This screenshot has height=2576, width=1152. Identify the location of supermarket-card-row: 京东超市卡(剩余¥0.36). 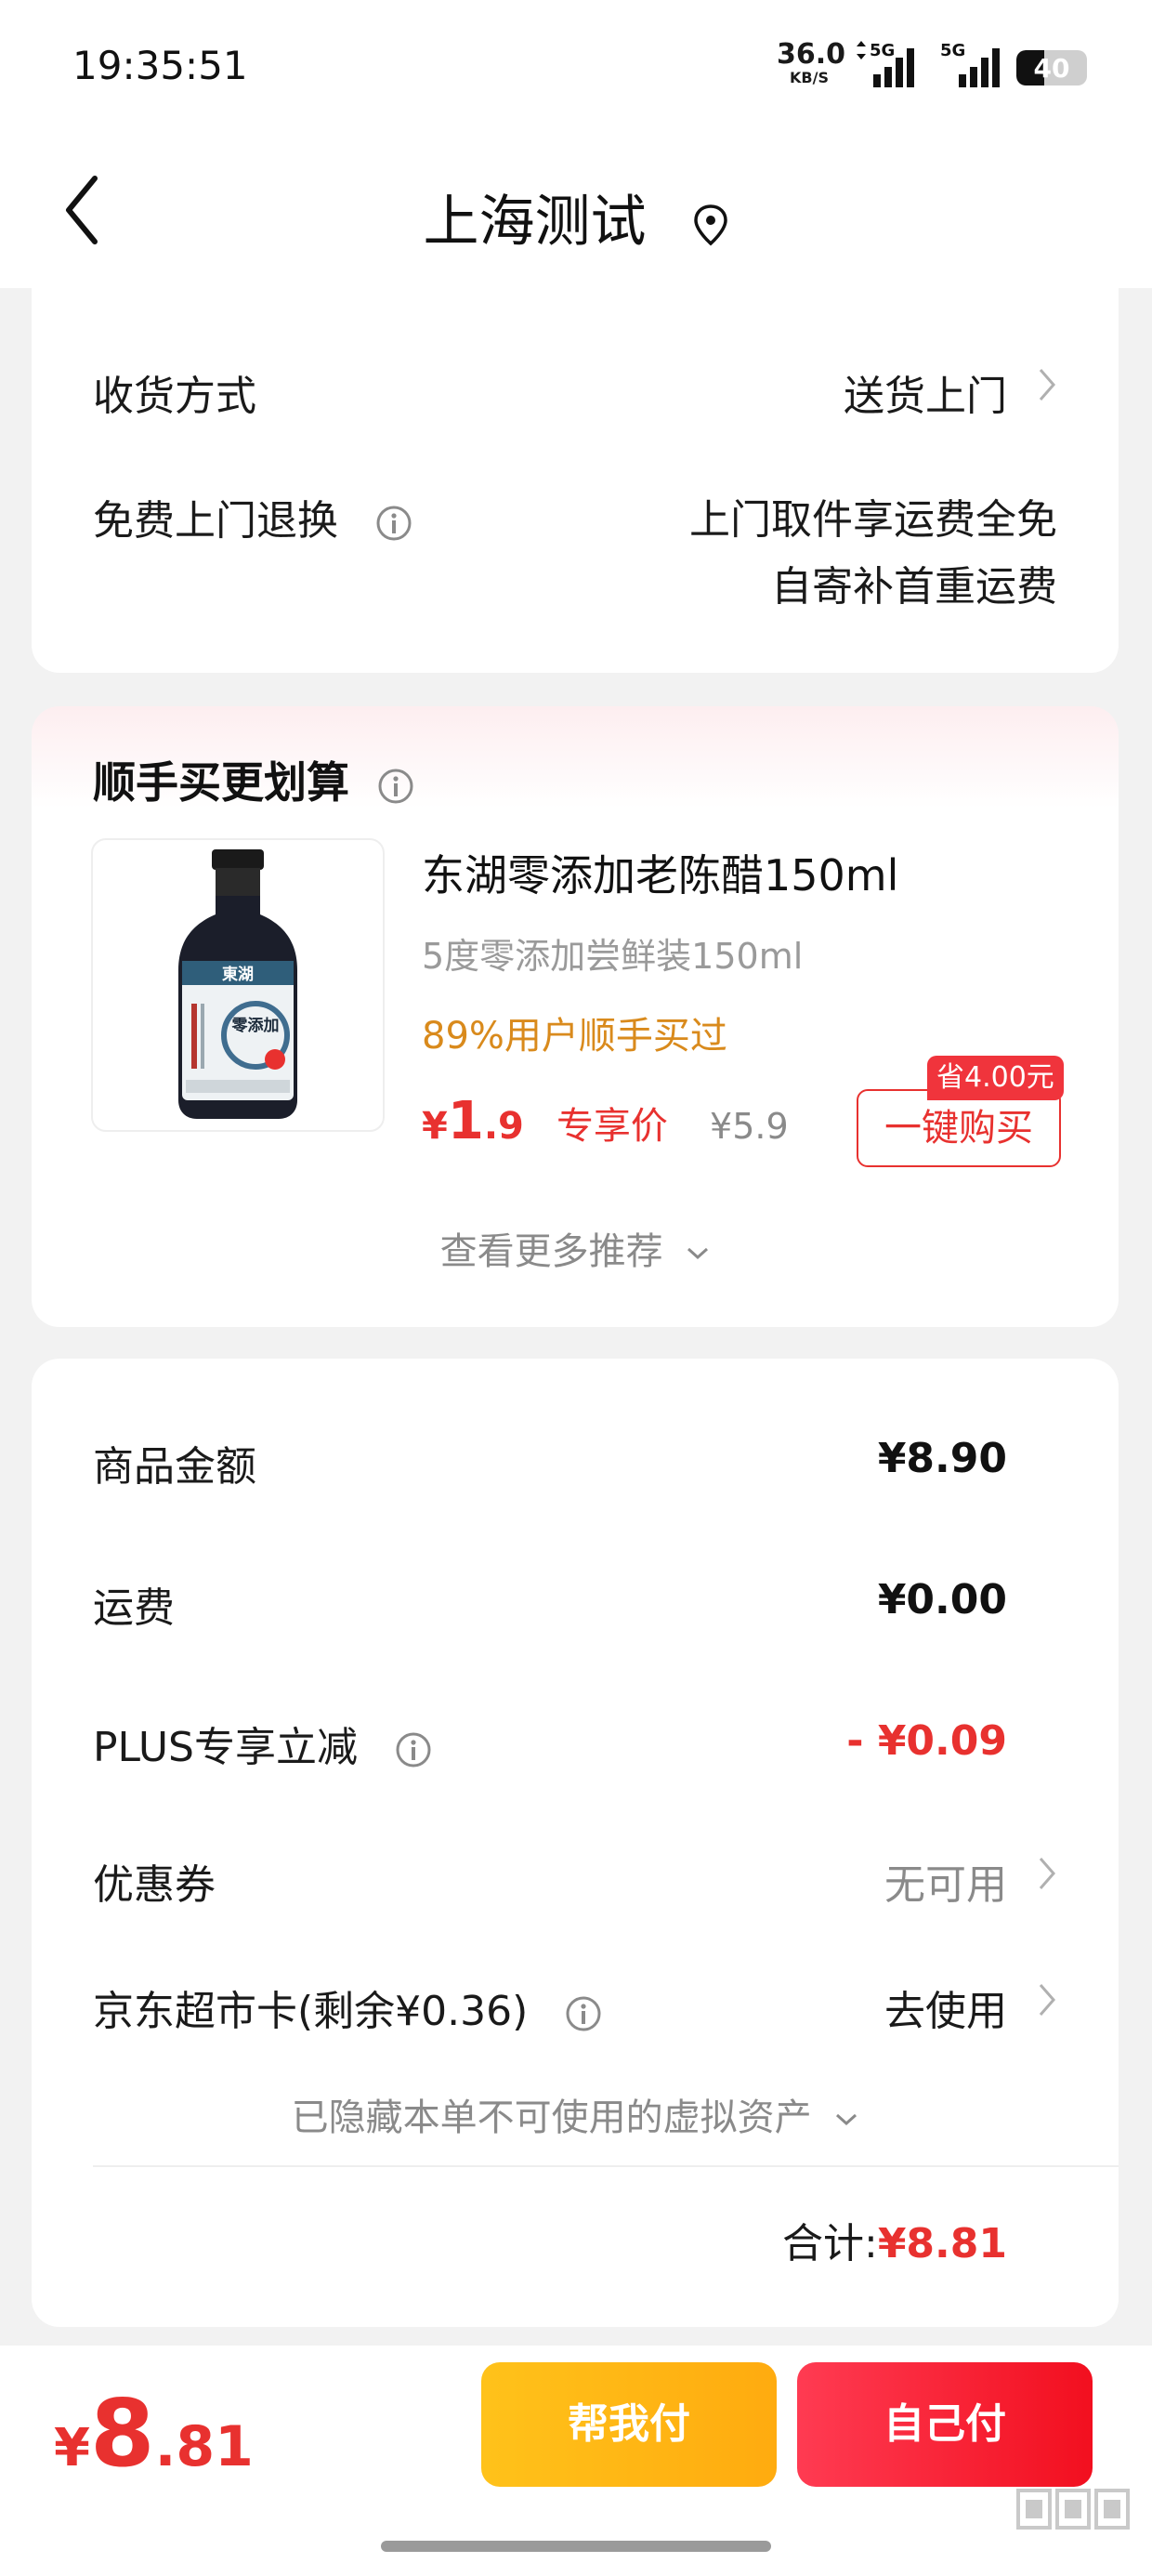
(347, 2007).